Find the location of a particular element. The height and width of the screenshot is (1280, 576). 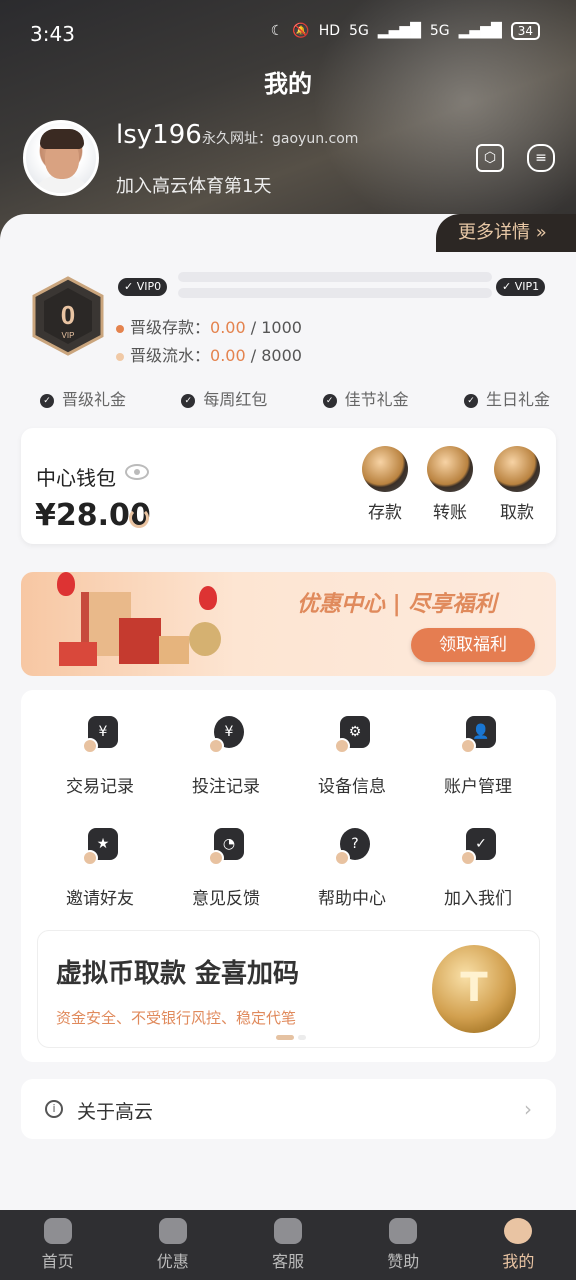

perk-item: ✓ 晋级礼金 is located at coordinates (83, 398).